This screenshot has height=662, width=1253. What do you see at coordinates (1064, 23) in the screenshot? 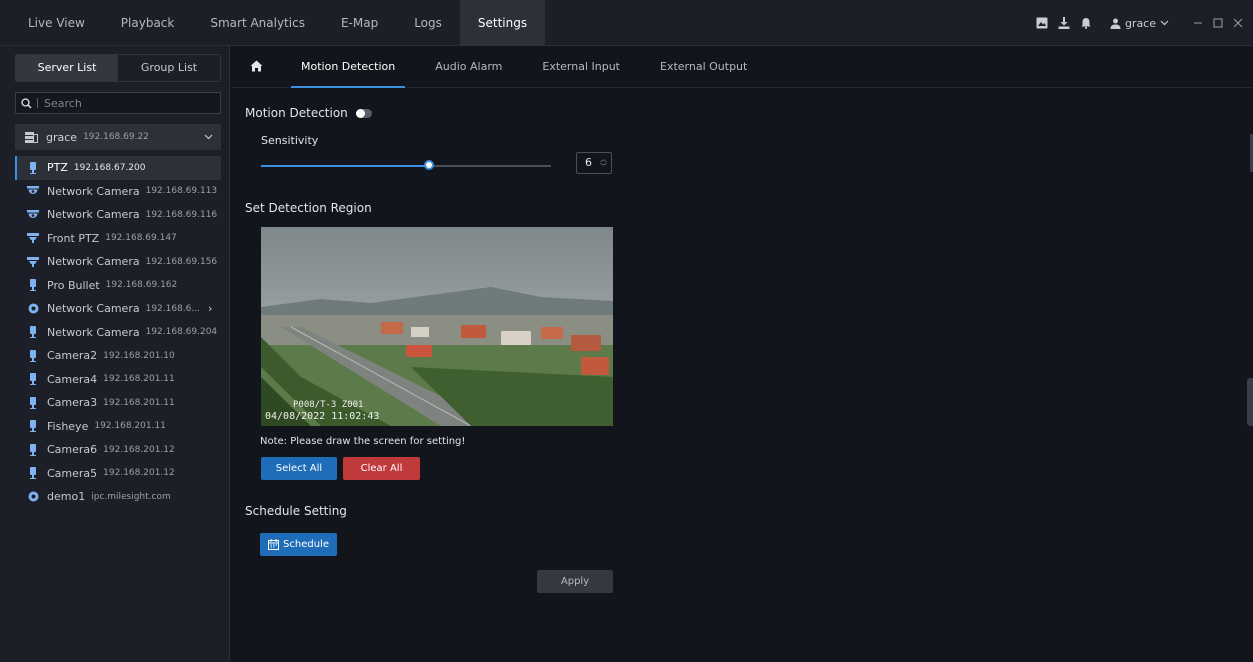
I see `download-icon` at bounding box center [1064, 23].